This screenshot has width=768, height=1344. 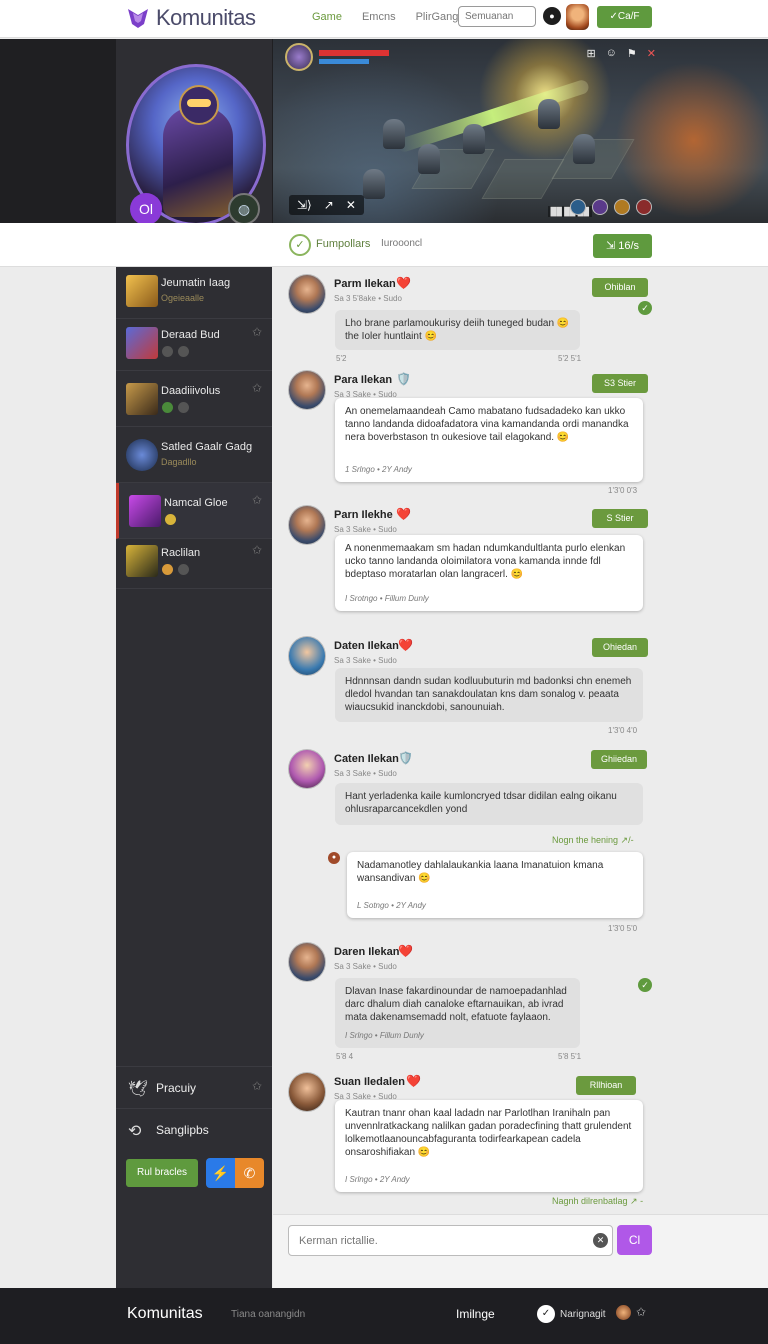 What do you see at coordinates (194, 561) in the screenshot?
I see `sidebar-item-game-6: Raclilan ✩` at bounding box center [194, 561].